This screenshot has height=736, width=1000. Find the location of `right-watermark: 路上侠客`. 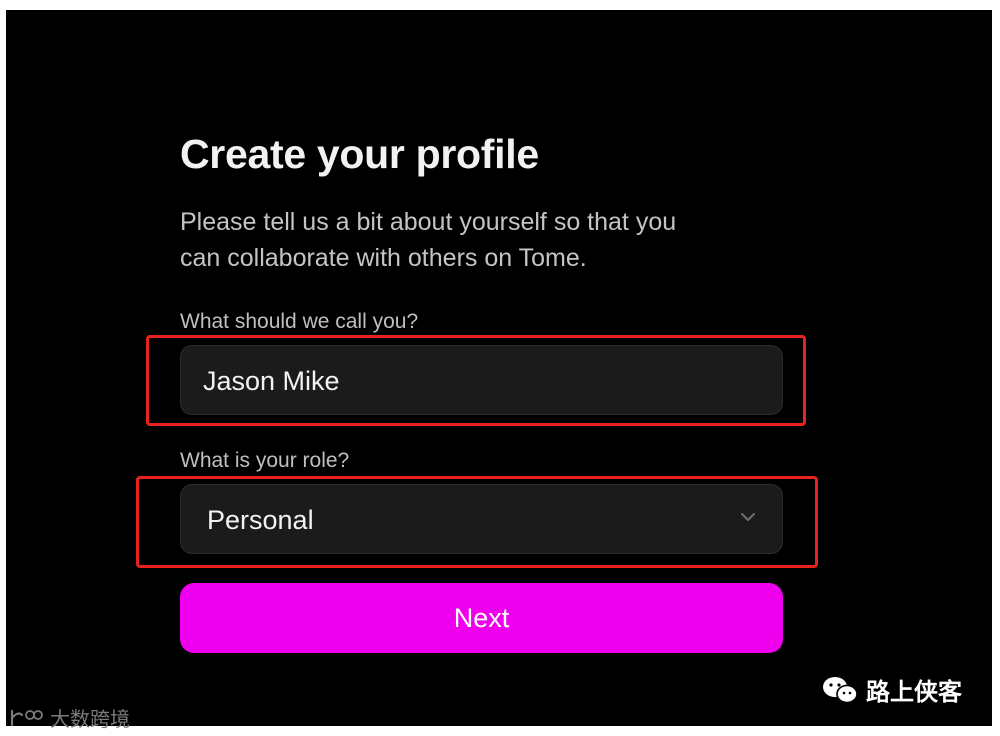

right-watermark: 路上侠客 is located at coordinates (891, 689).